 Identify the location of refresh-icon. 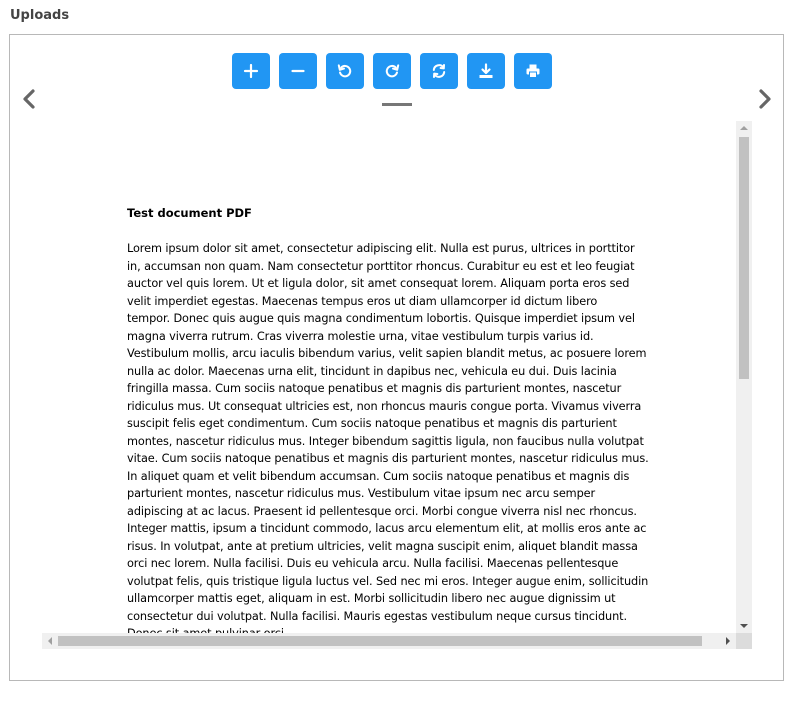
(439, 71).